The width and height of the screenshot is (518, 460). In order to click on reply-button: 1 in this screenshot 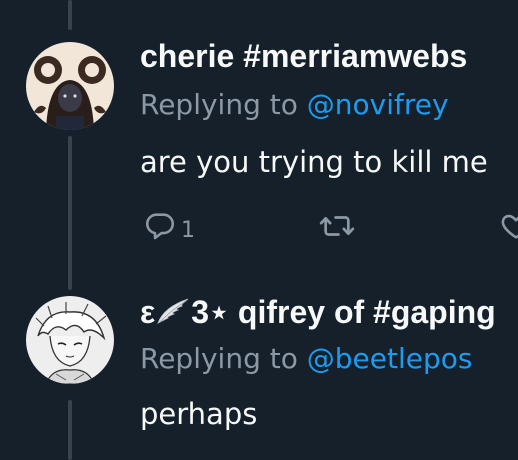, I will do `click(169, 226)`.